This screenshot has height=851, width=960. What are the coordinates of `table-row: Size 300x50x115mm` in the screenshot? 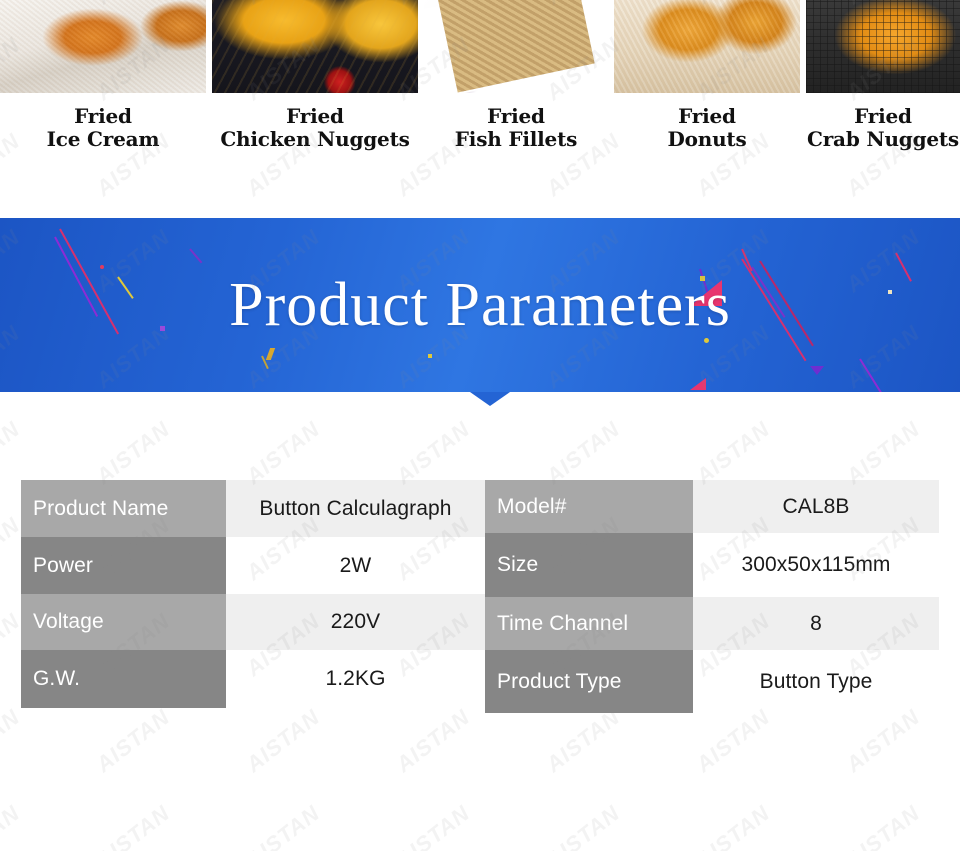 It's located at (712, 565).